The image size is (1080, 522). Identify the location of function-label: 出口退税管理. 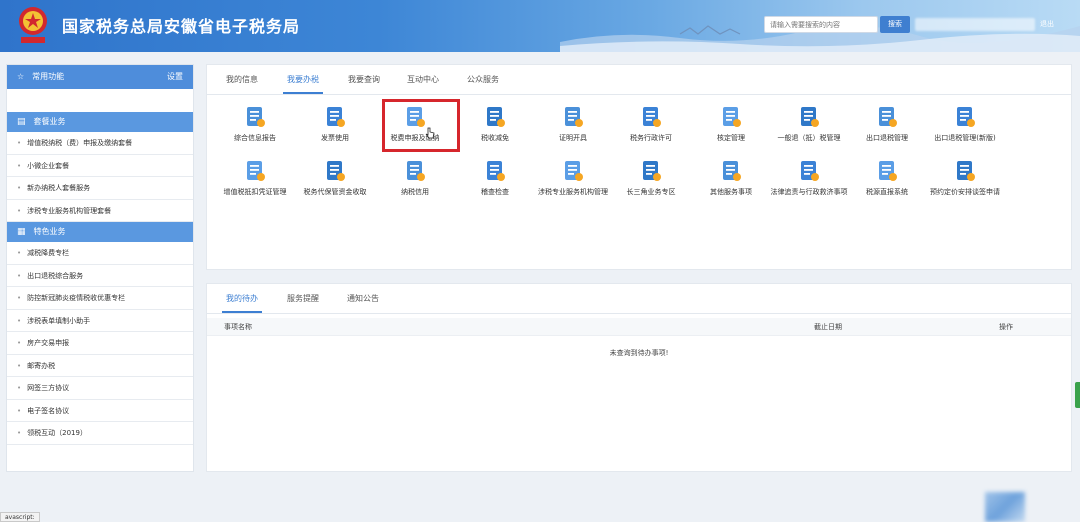
(887, 138).